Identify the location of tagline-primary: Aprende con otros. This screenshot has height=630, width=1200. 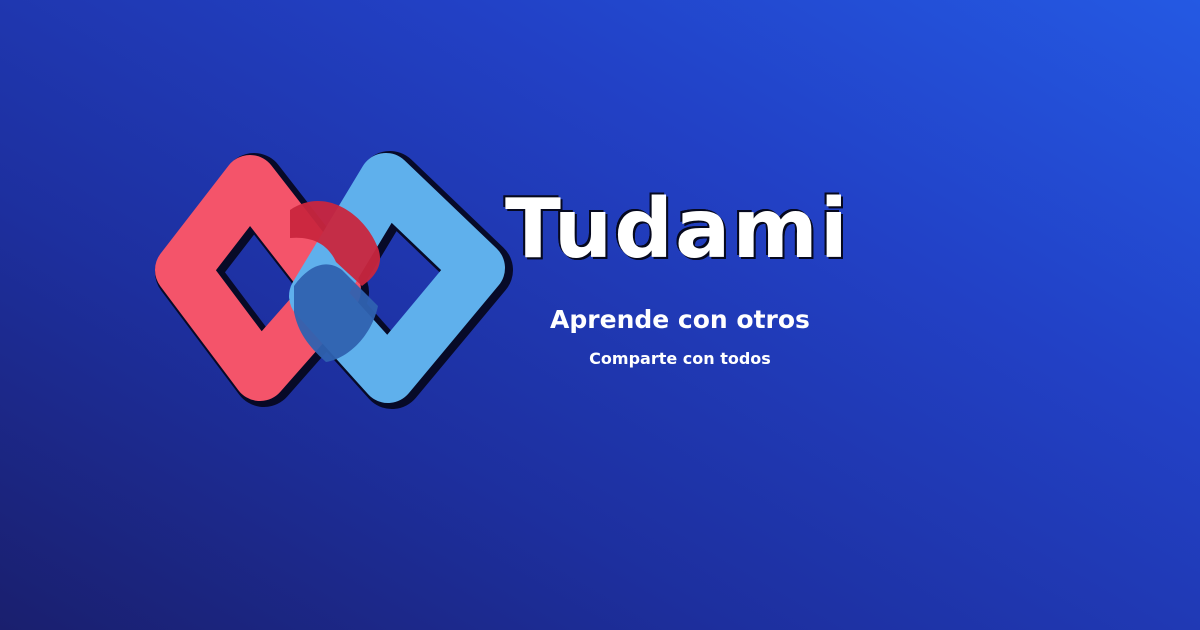
(680, 319).